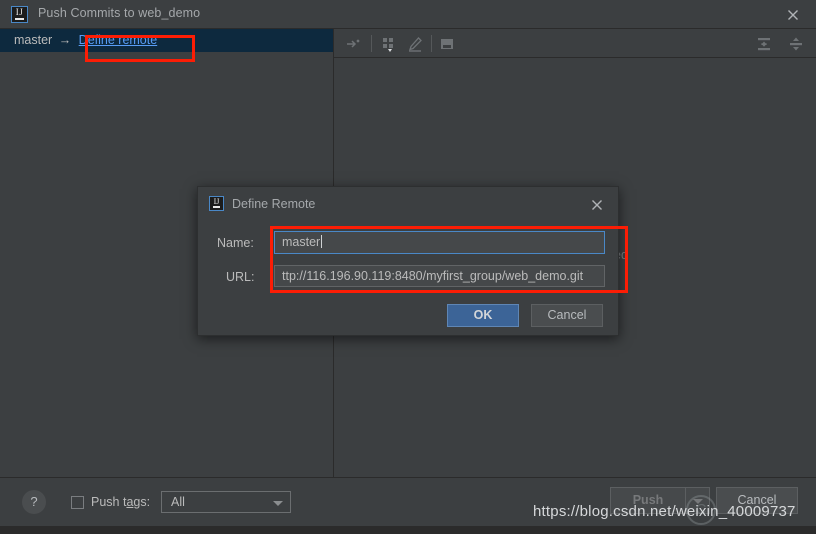 The image size is (816, 534). What do you see at coordinates (34, 502) in the screenshot?
I see `help-button: ?` at bounding box center [34, 502].